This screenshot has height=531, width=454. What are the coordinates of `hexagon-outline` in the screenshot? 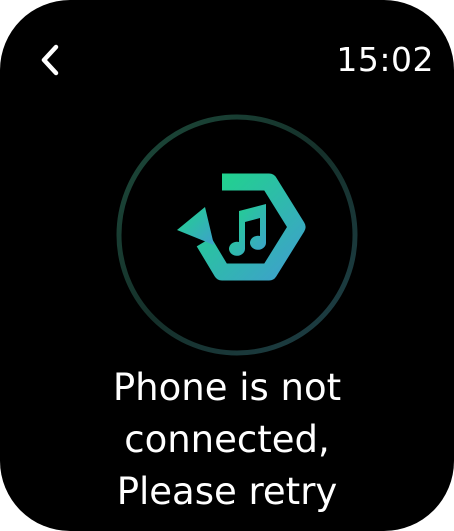 It's located at (251, 227).